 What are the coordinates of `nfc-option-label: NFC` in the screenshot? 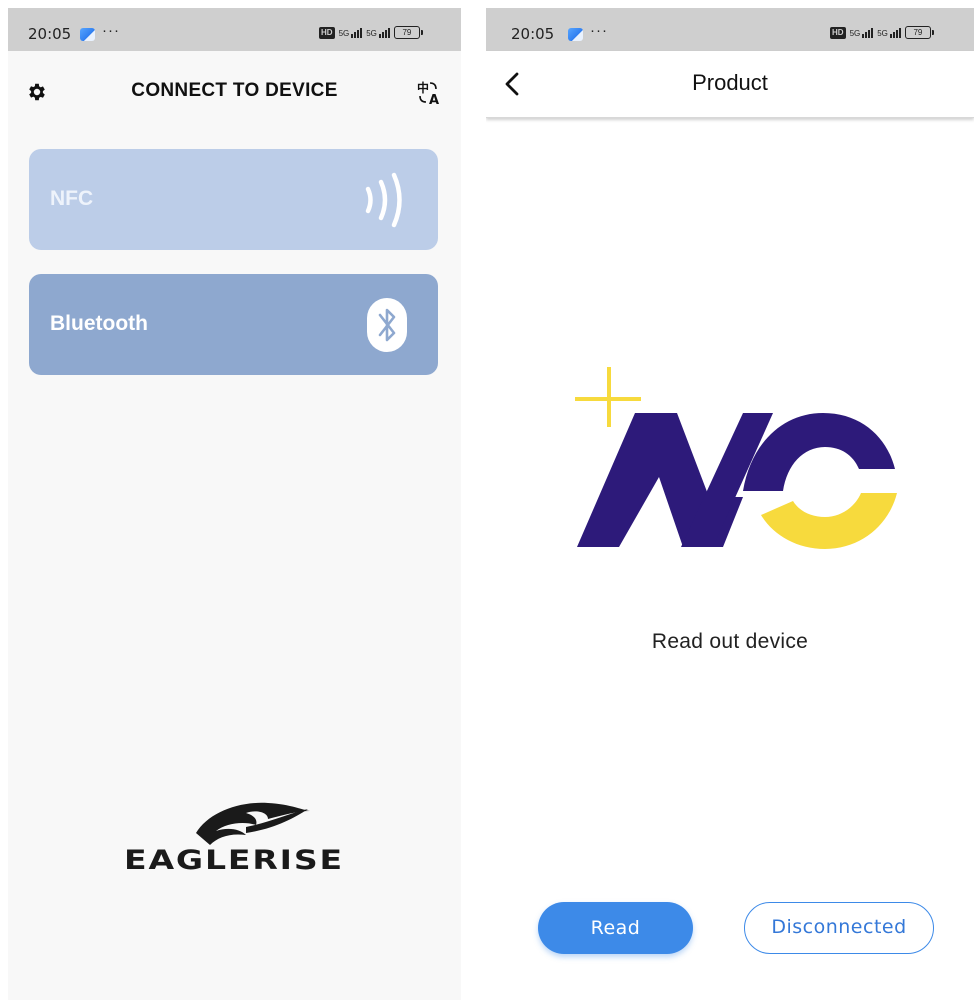 It's located at (72, 198).